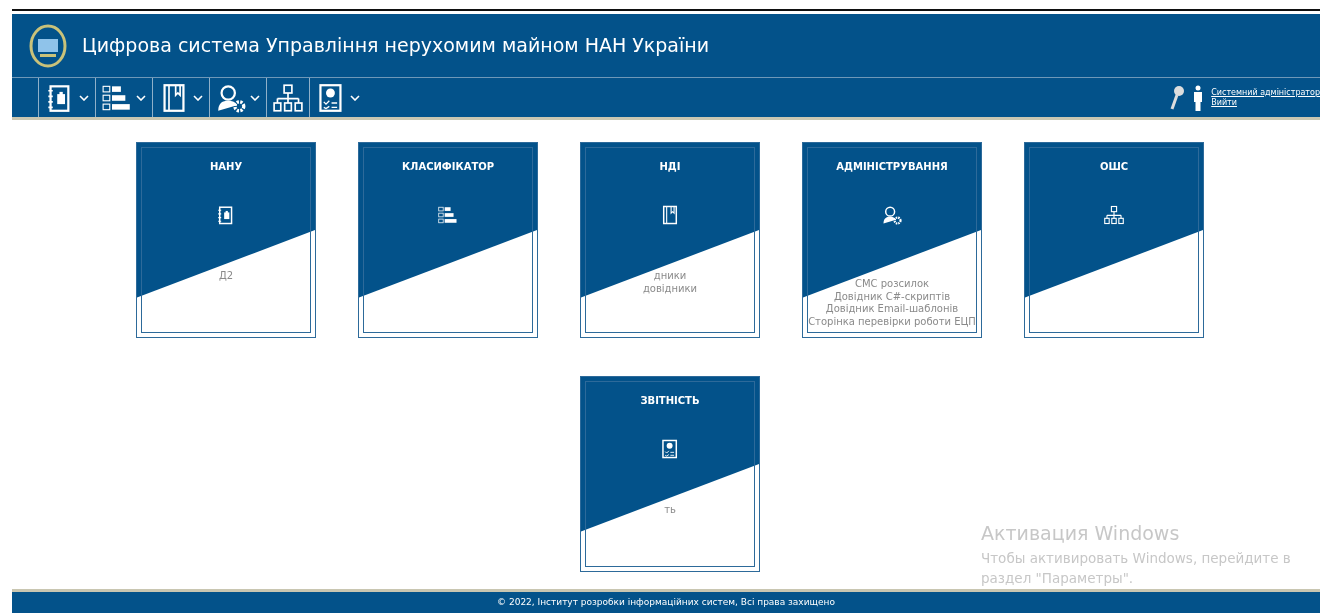 Image resolution: width=1320 pixels, height=613 pixels. Describe the element at coordinates (226, 167) in the screenshot. I see `tile-title: НАНУ` at that location.